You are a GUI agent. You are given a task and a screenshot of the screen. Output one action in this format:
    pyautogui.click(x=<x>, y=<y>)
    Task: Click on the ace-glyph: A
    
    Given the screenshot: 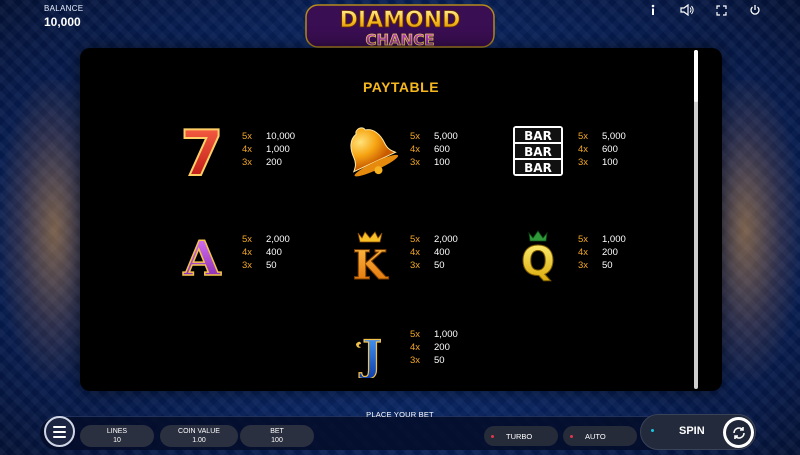 What is the action you would take?
    pyautogui.click(x=201, y=257)
    